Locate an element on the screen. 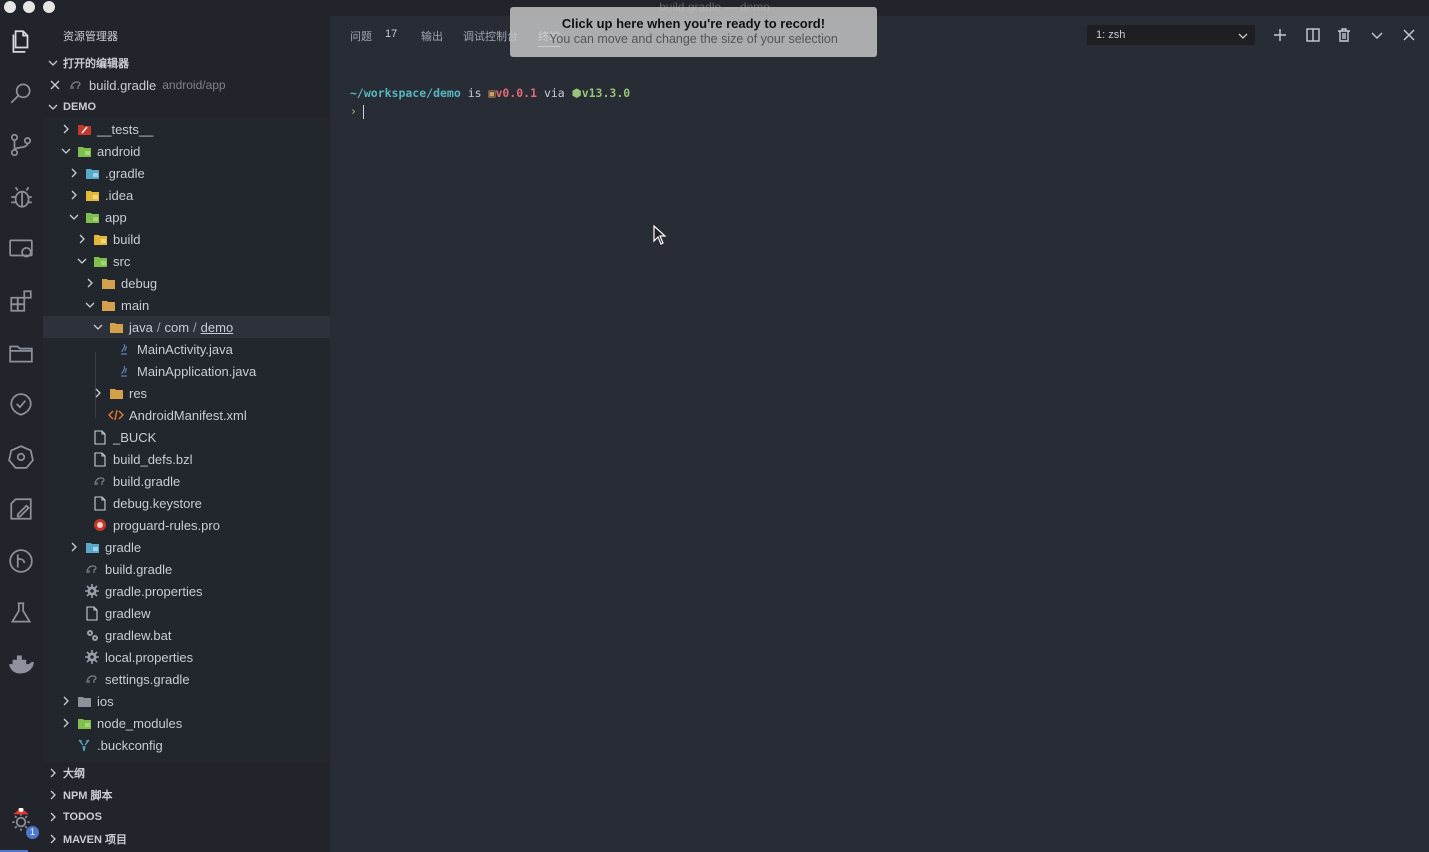 The height and width of the screenshot is (852, 1429). tree-item: build_defs.bzl is located at coordinates (186, 459).